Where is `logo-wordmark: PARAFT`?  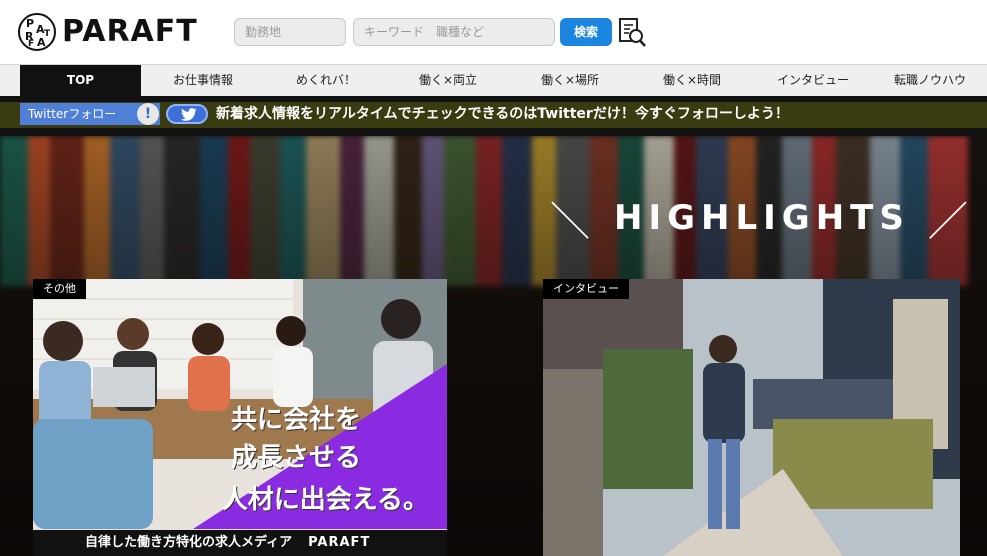 logo-wordmark: PARAFT is located at coordinates (130, 31).